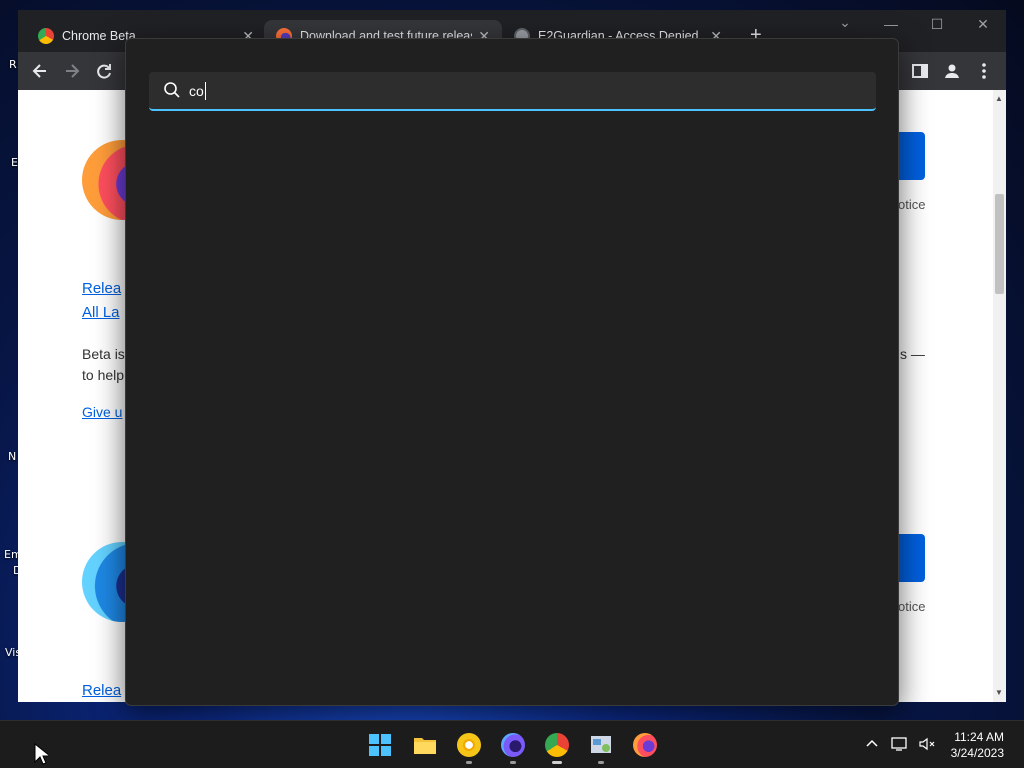 The image size is (1024, 768). I want to click on chrome-canary-icon, so click(469, 745).